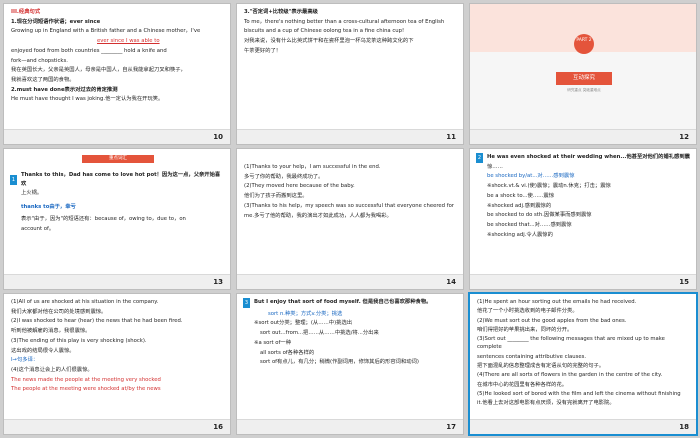 The height and width of the screenshot is (438, 700). What do you see at coordinates (451, 282) in the screenshot?
I see `slide-number: 14` at bounding box center [451, 282].